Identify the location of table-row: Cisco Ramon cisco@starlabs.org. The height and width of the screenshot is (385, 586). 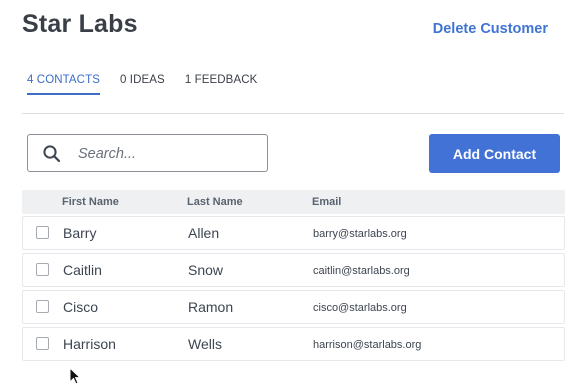
(293, 307).